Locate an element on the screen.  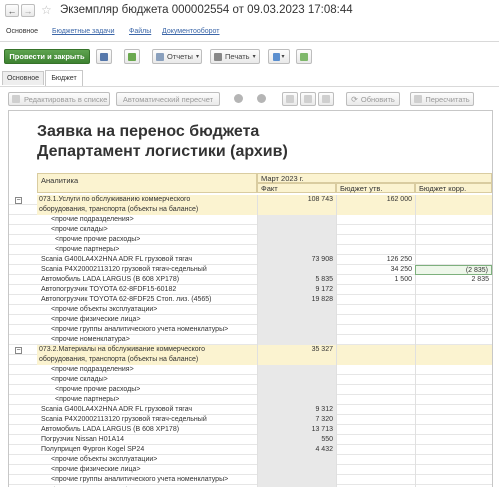
cell-fact: 9 312 is located at coordinates (296, 410).